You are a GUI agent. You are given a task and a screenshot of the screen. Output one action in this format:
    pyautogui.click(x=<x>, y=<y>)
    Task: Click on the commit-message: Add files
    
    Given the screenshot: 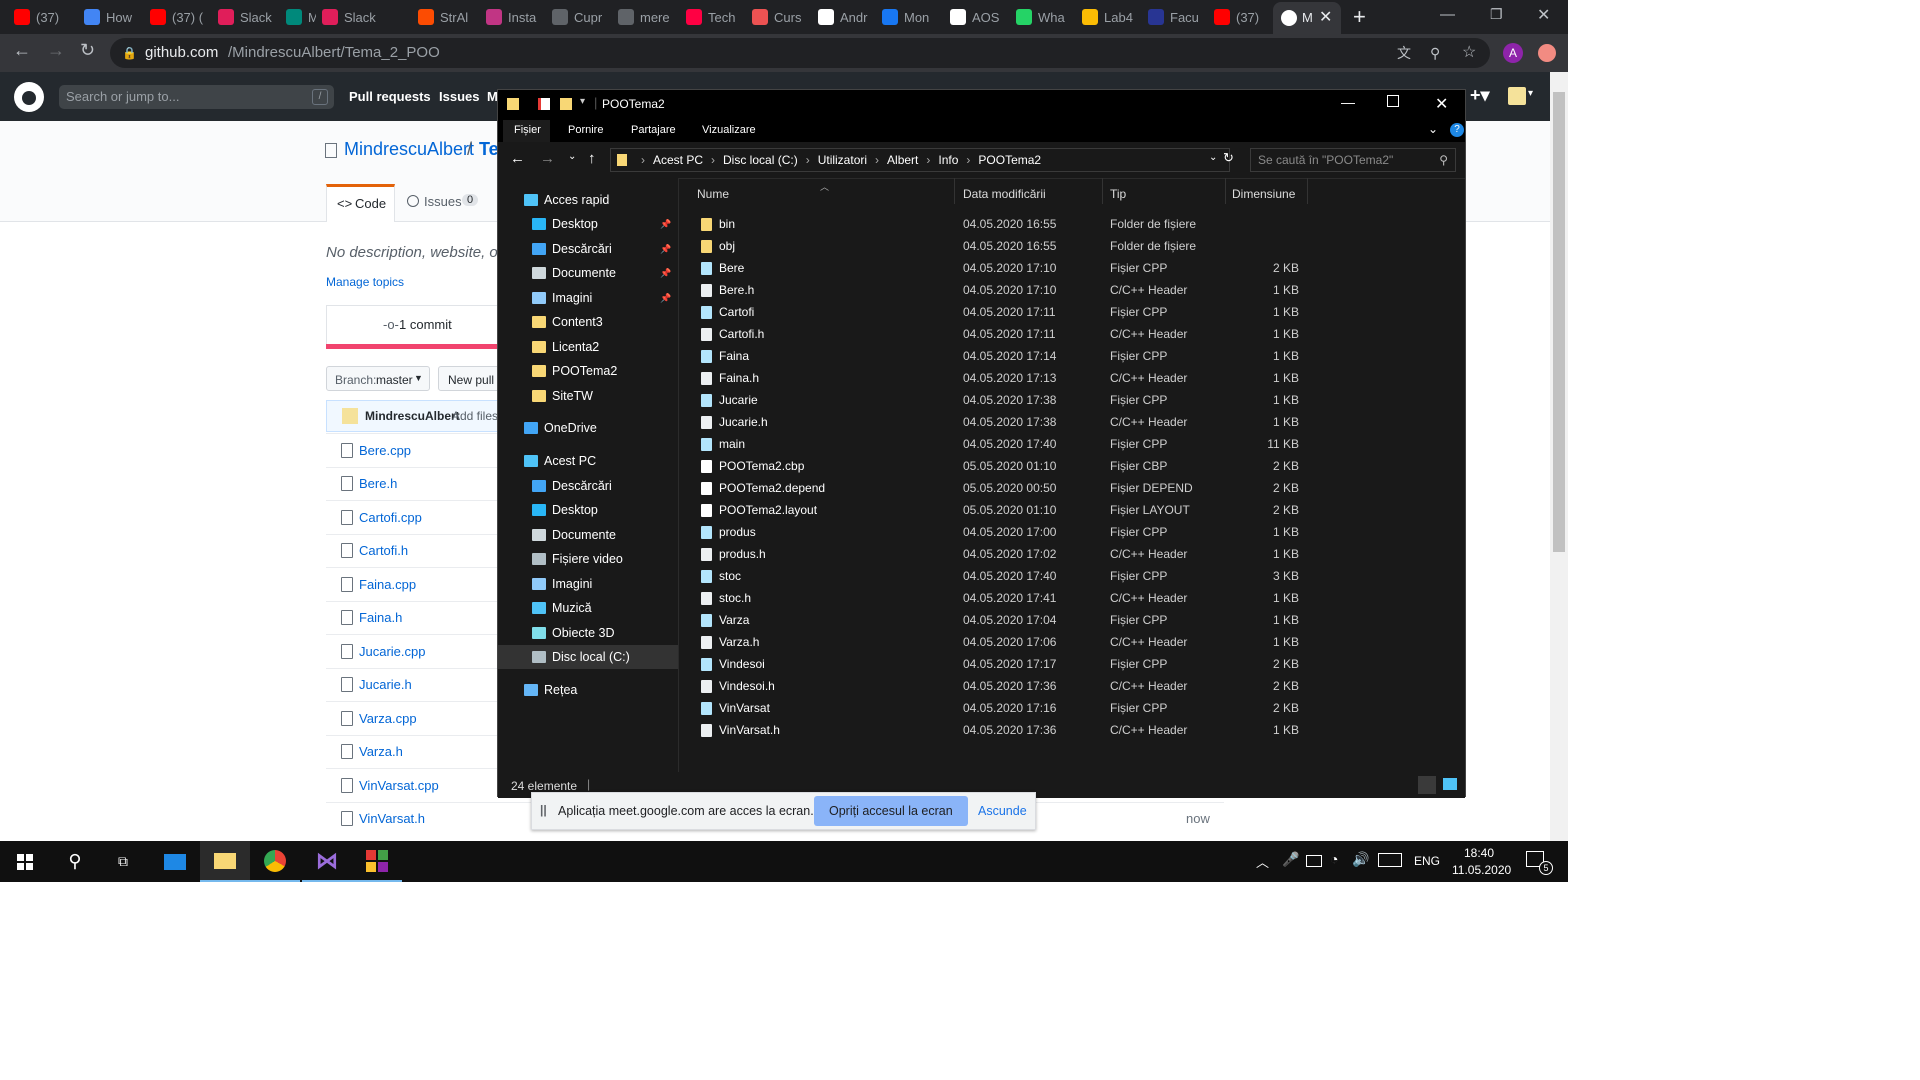 What is the action you would take?
    pyautogui.click(x=475, y=416)
    